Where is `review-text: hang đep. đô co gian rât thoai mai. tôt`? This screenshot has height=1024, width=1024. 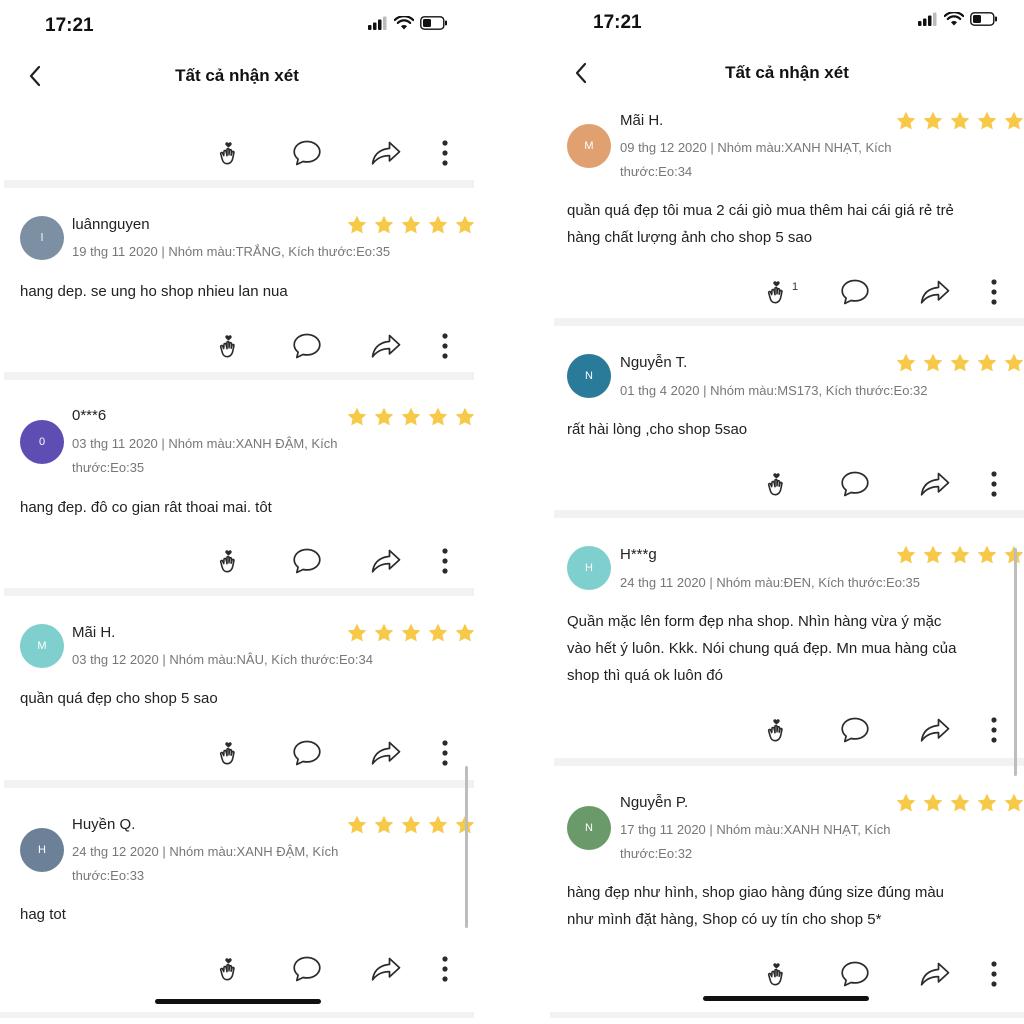 review-text: hang đep. đô co gian rât thoai mai. tôt is located at coordinates (146, 507).